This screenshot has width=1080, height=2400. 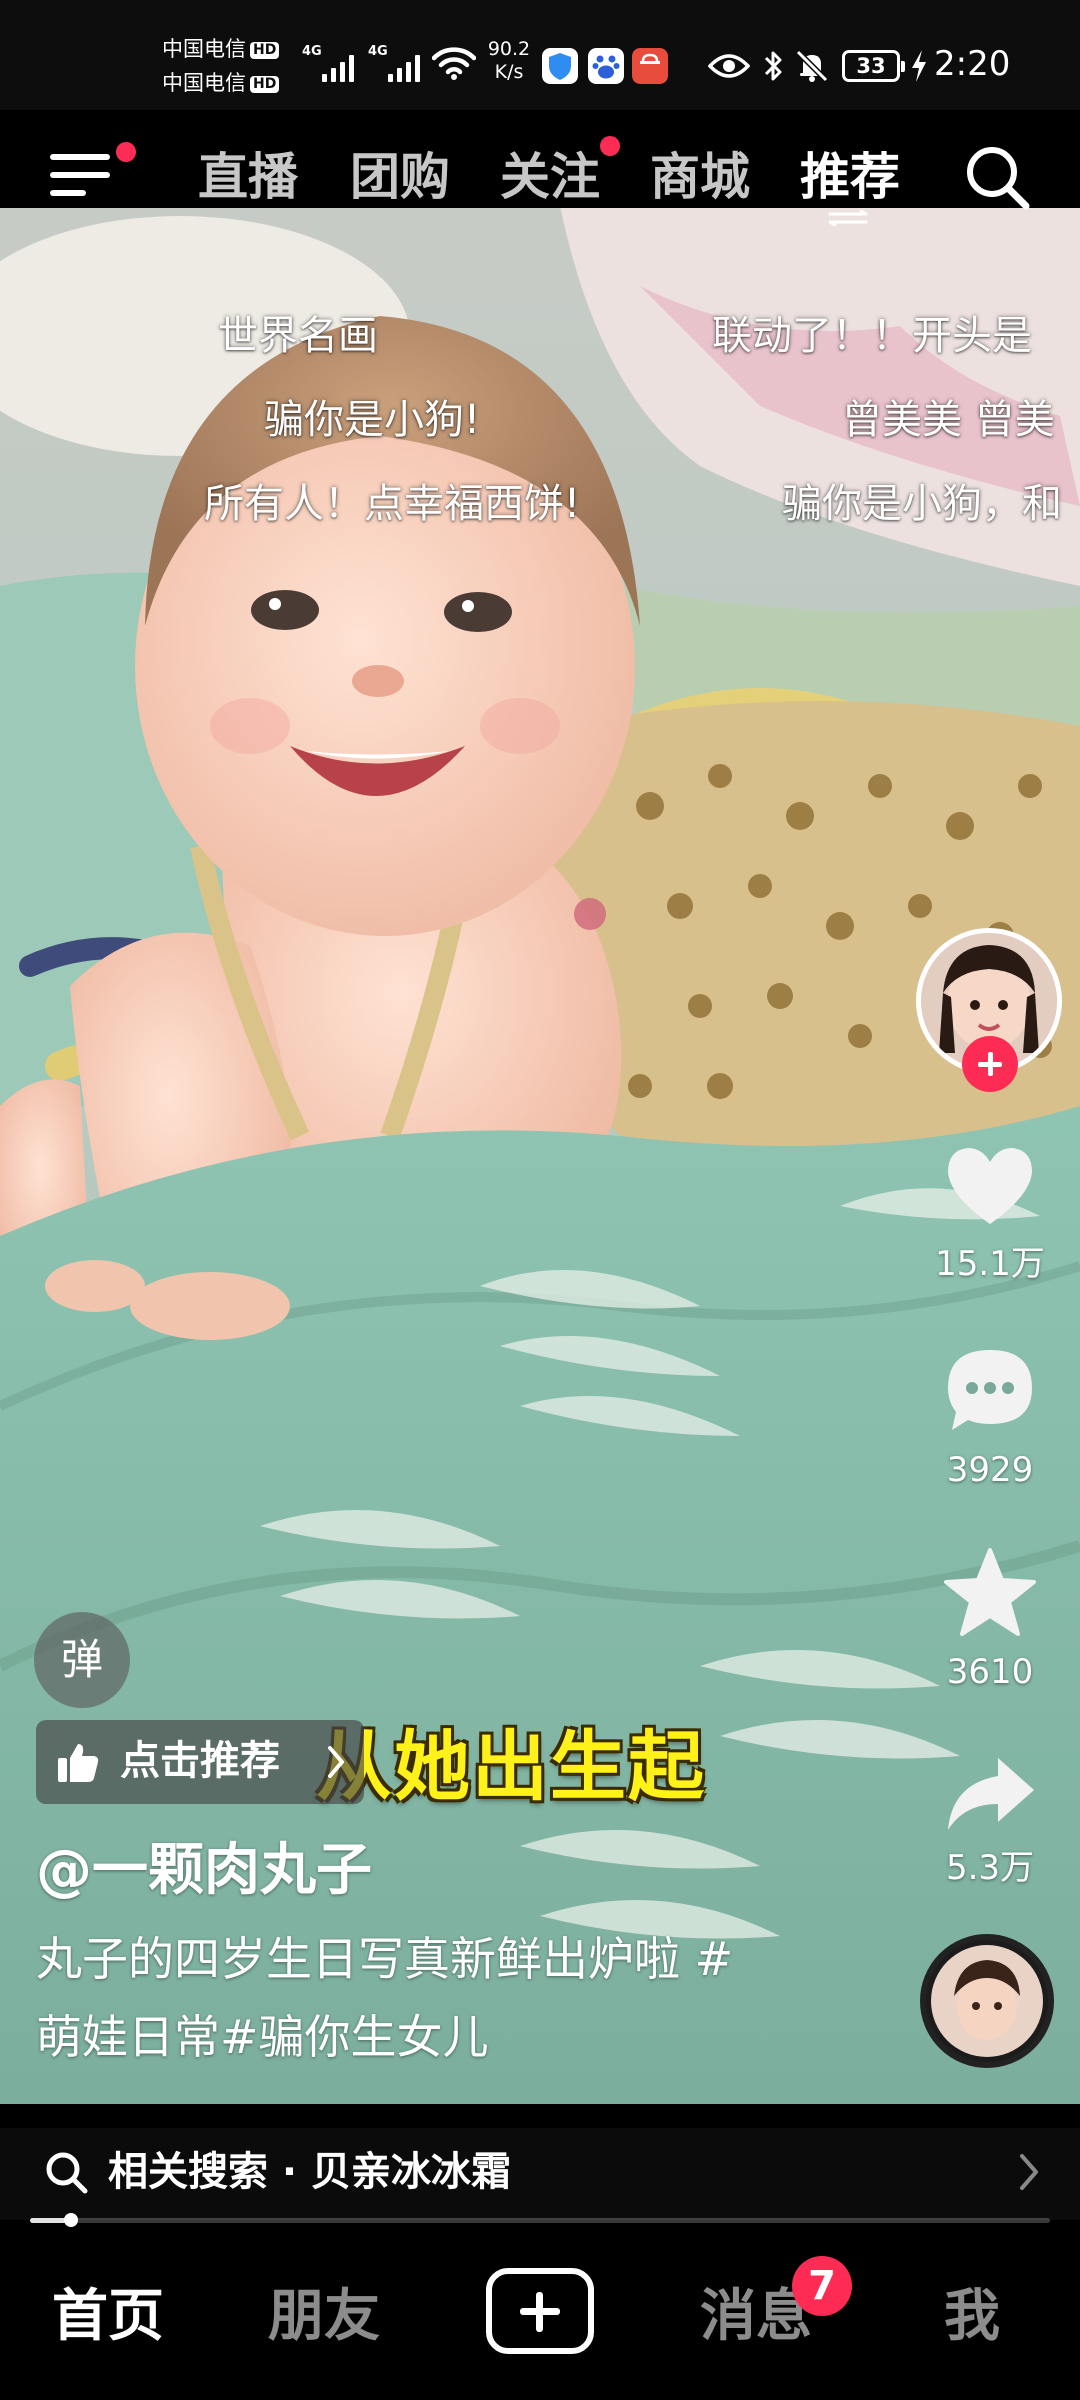 I want to click on like-count: 15.1万, so click(x=990, y=1264).